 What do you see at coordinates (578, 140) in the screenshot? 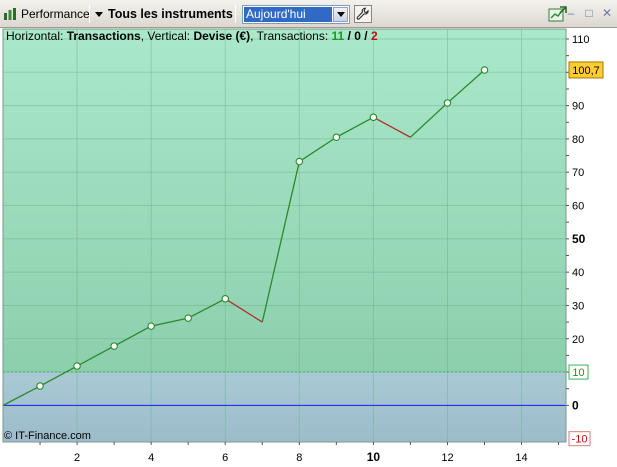
I see `y-tick-label: 80` at bounding box center [578, 140].